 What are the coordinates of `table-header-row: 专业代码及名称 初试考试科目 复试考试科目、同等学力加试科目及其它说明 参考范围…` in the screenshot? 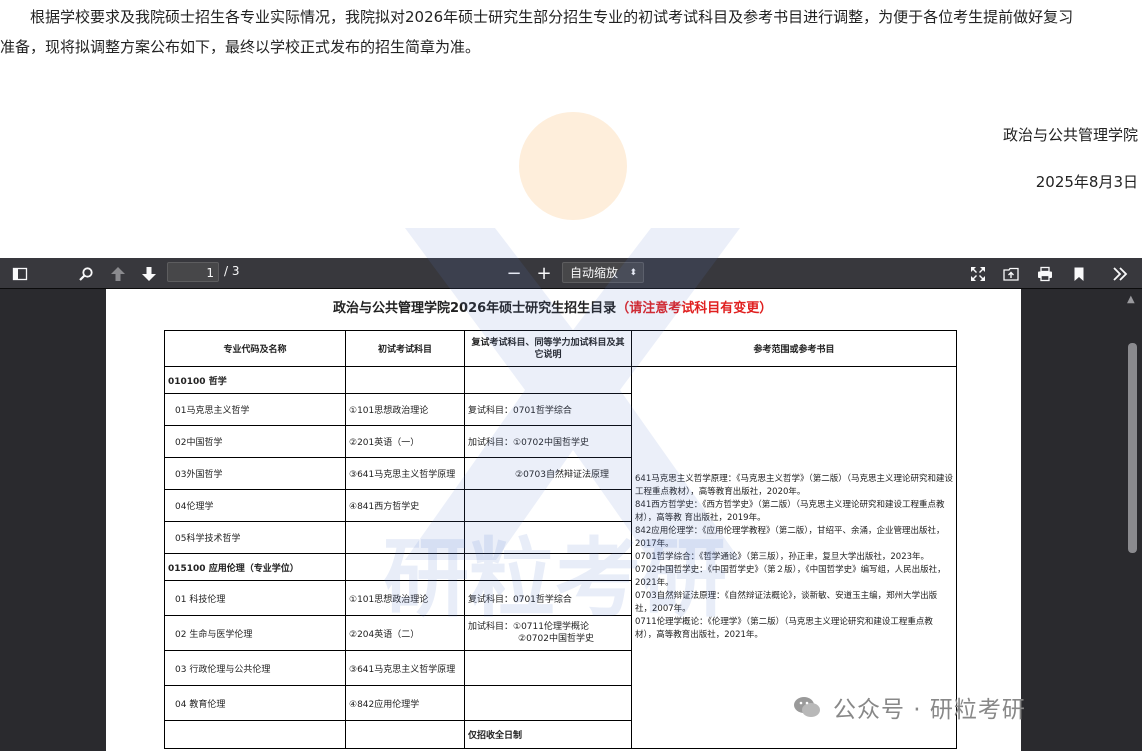 It's located at (560, 348).